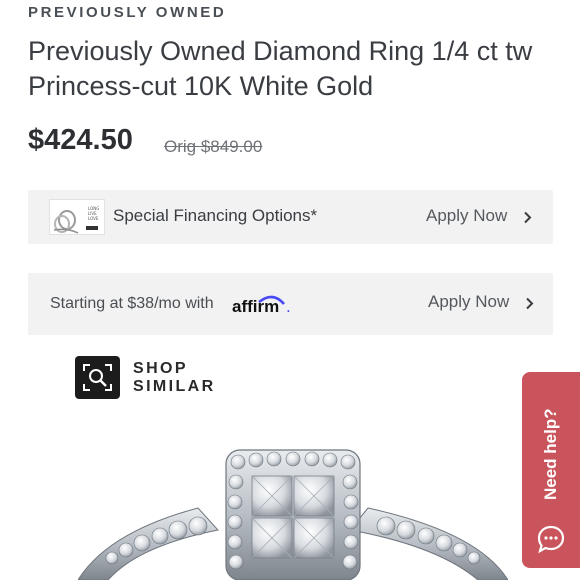 The height and width of the screenshot is (580, 580). I want to click on shop-similar-line-2: SIMILAR, so click(174, 386).